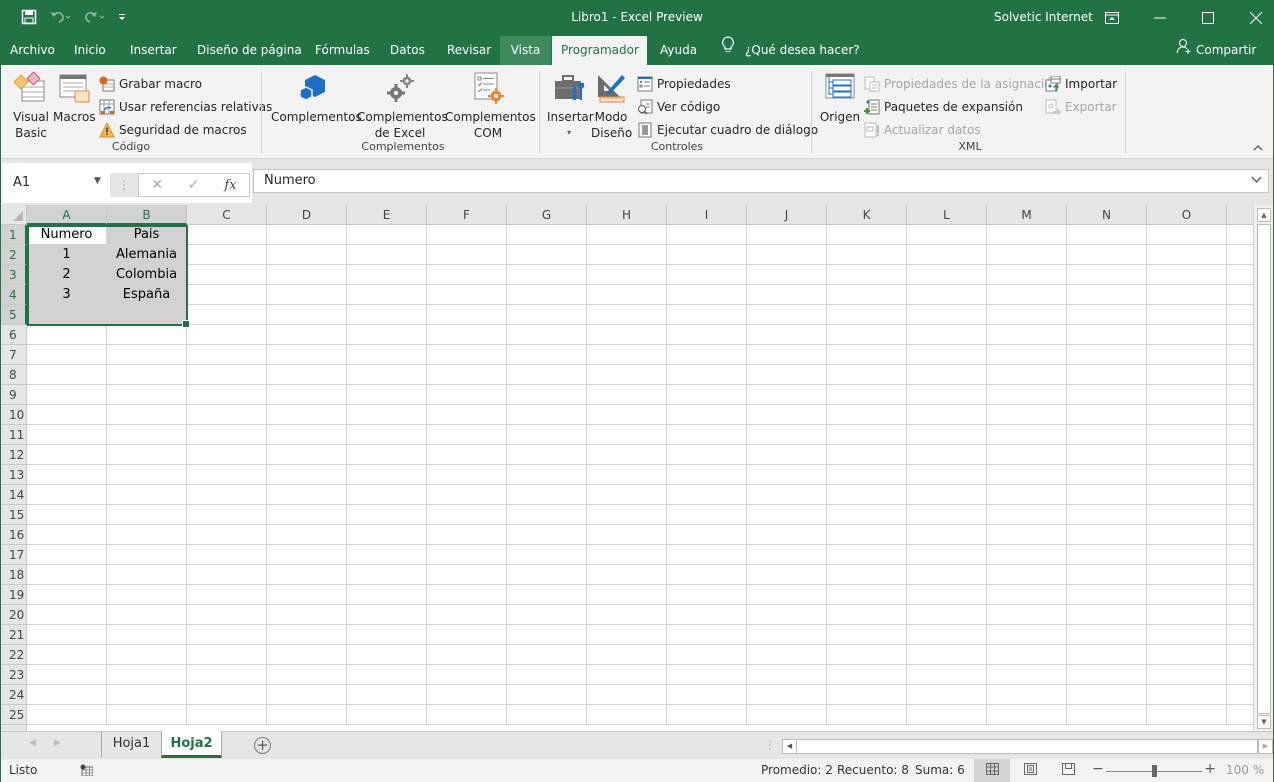 This screenshot has width=1274, height=782. I want to click on row-header-21: 21, so click(14, 635).